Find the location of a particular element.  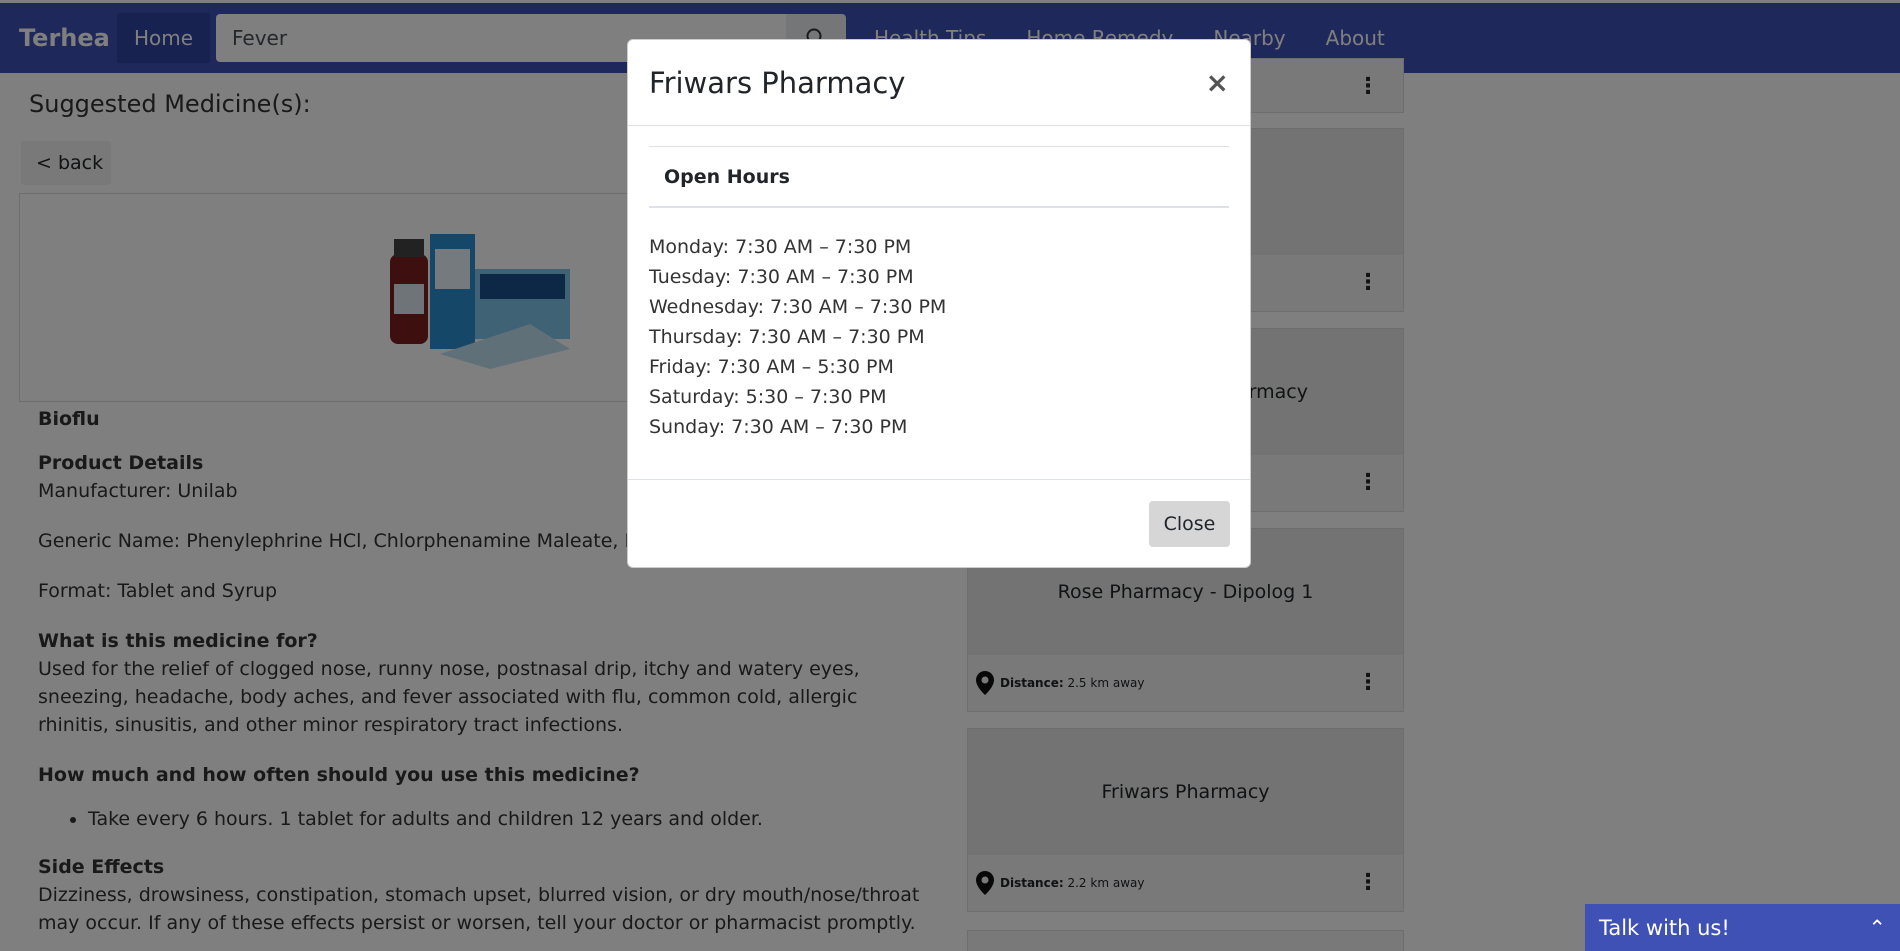

modal-header: Friwars Pharmacy × is located at coordinates (939, 83).